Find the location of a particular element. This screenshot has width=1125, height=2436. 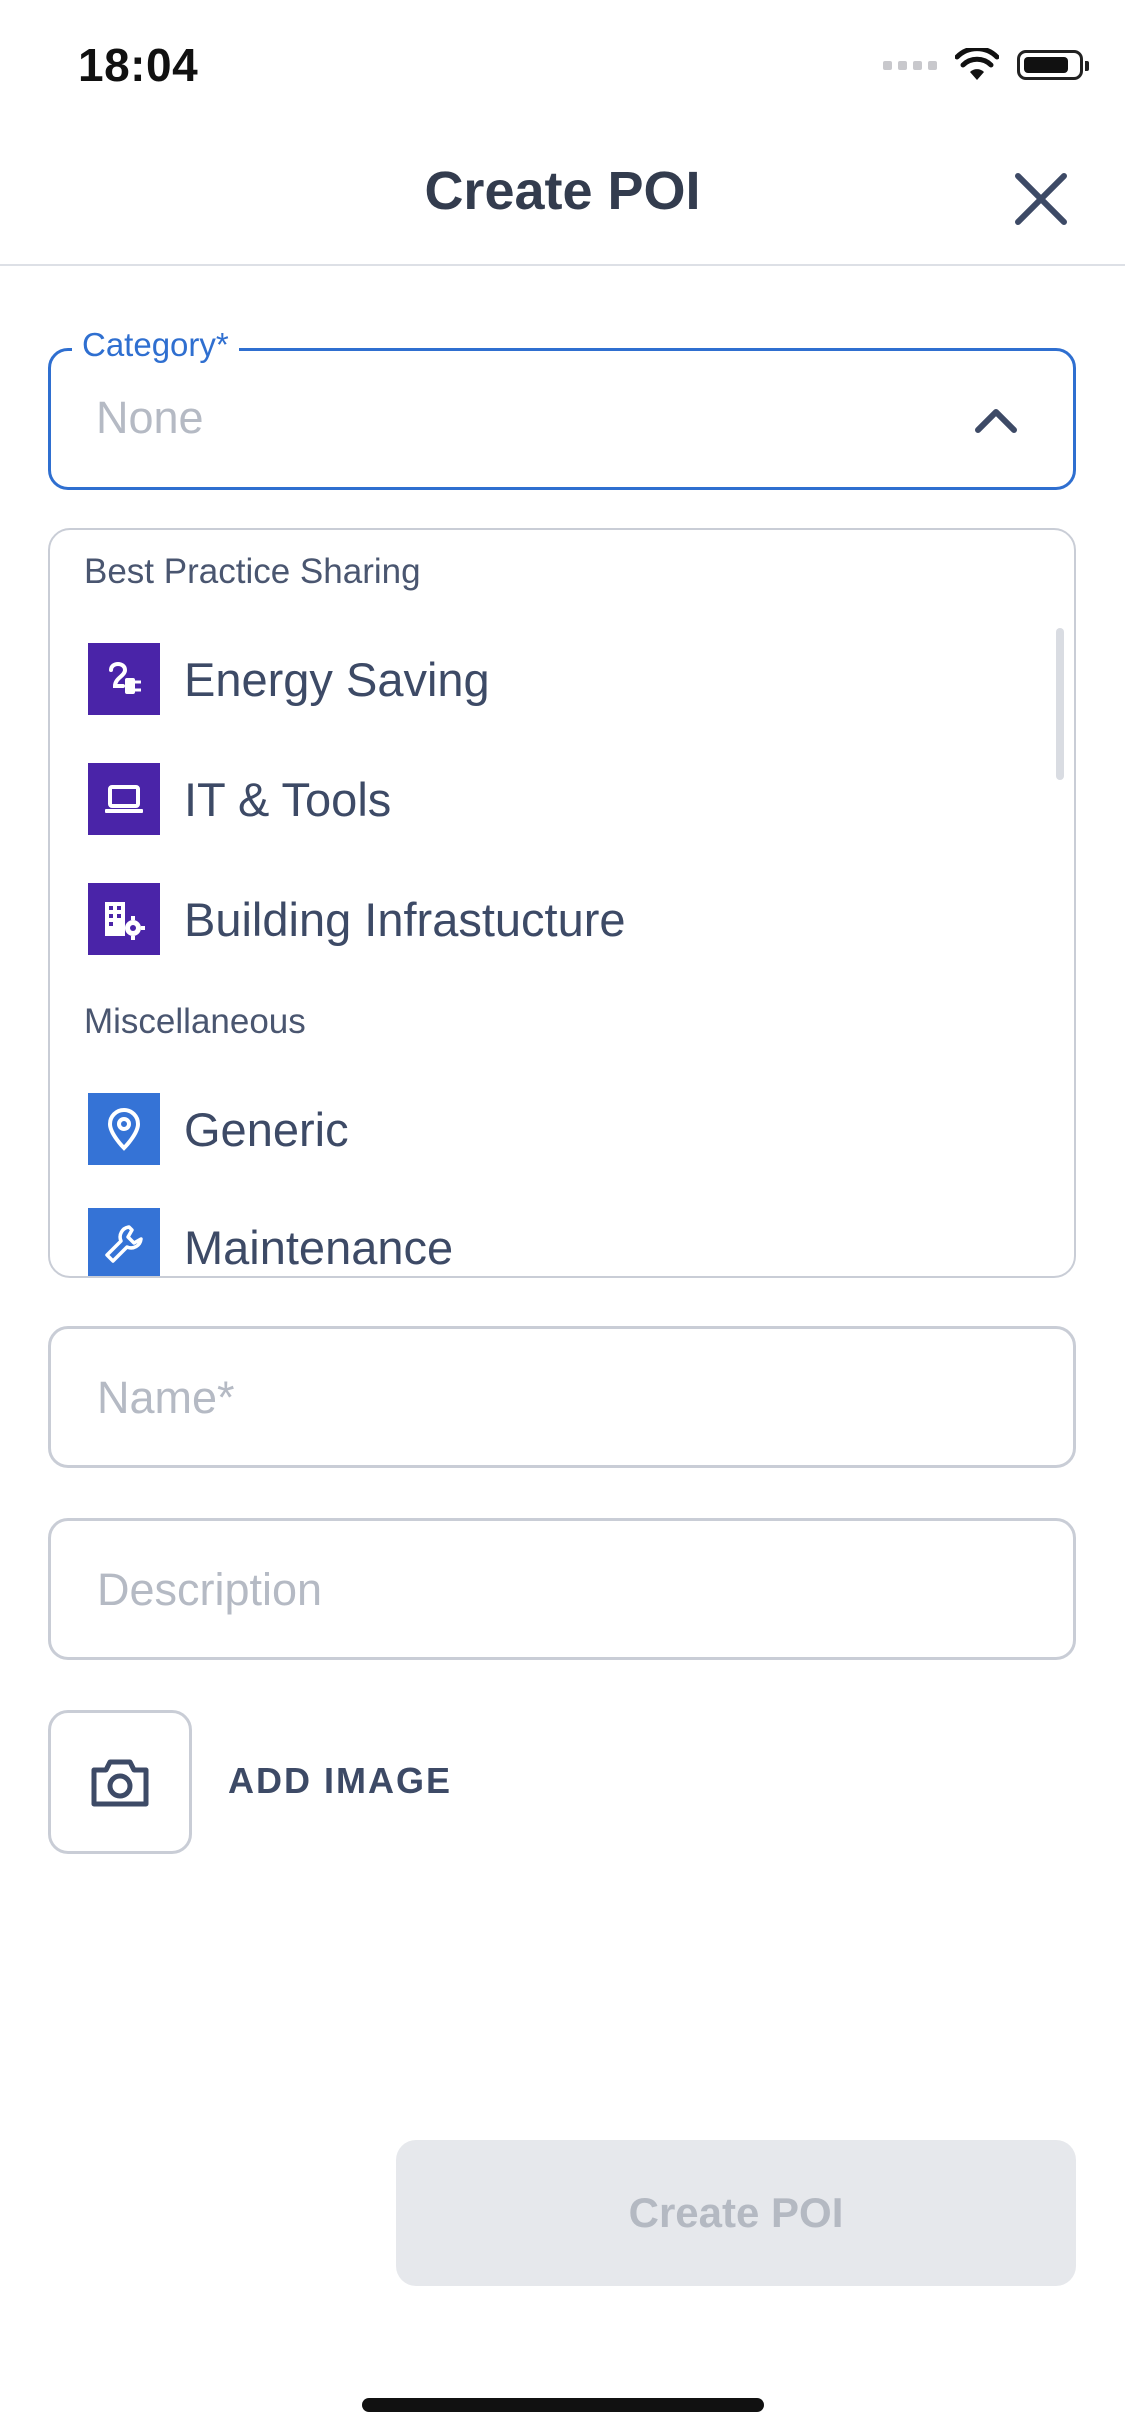

plug-icon is located at coordinates (124, 679).